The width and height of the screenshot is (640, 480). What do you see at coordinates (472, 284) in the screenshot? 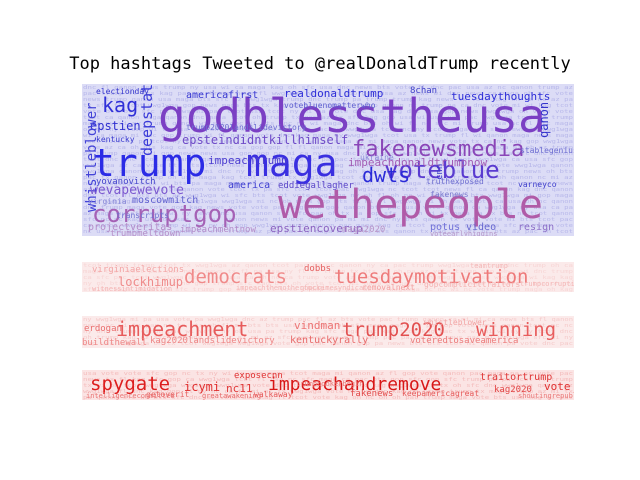
I see `hashtag-word: gopcomplicittraitors` at bounding box center [472, 284].